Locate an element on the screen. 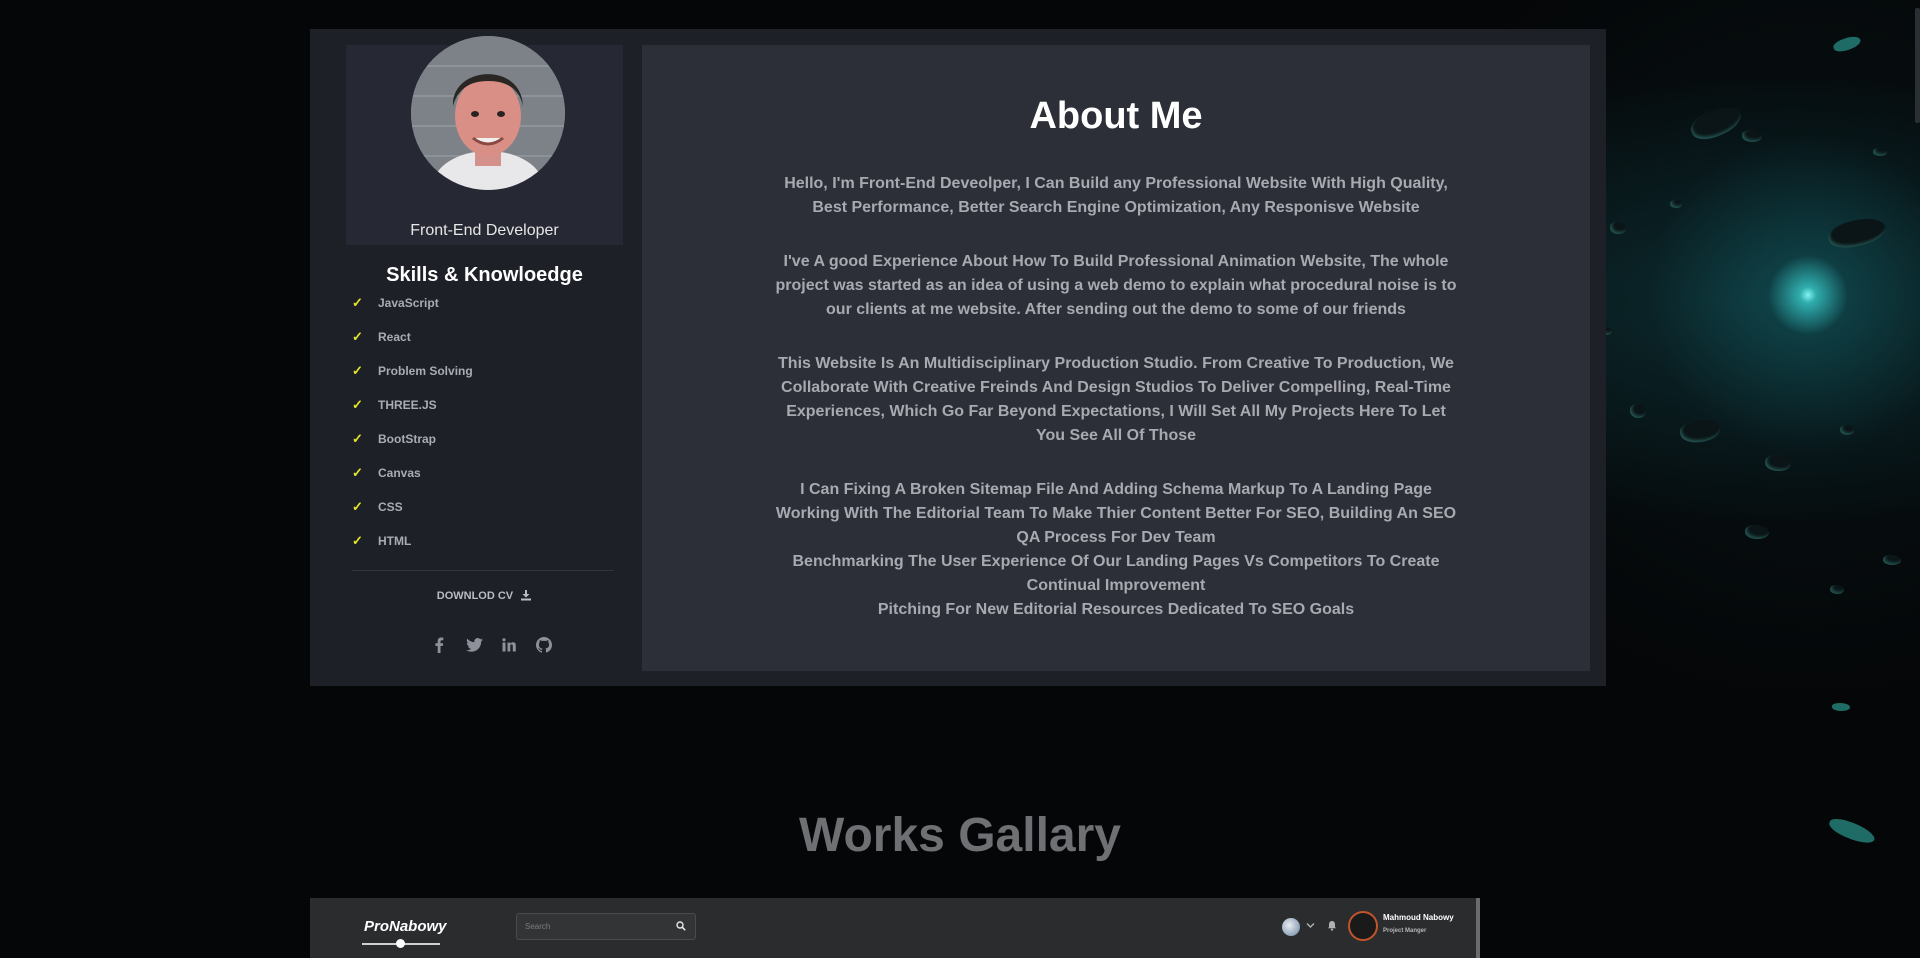  bell-icon is located at coordinates (1332, 925).